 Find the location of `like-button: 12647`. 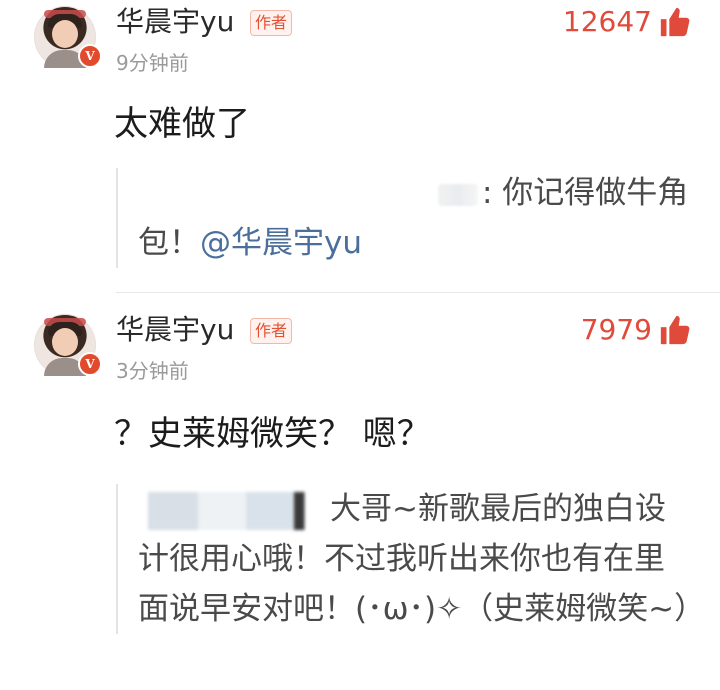

like-button: 12647 is located at coordinates (627, 22).